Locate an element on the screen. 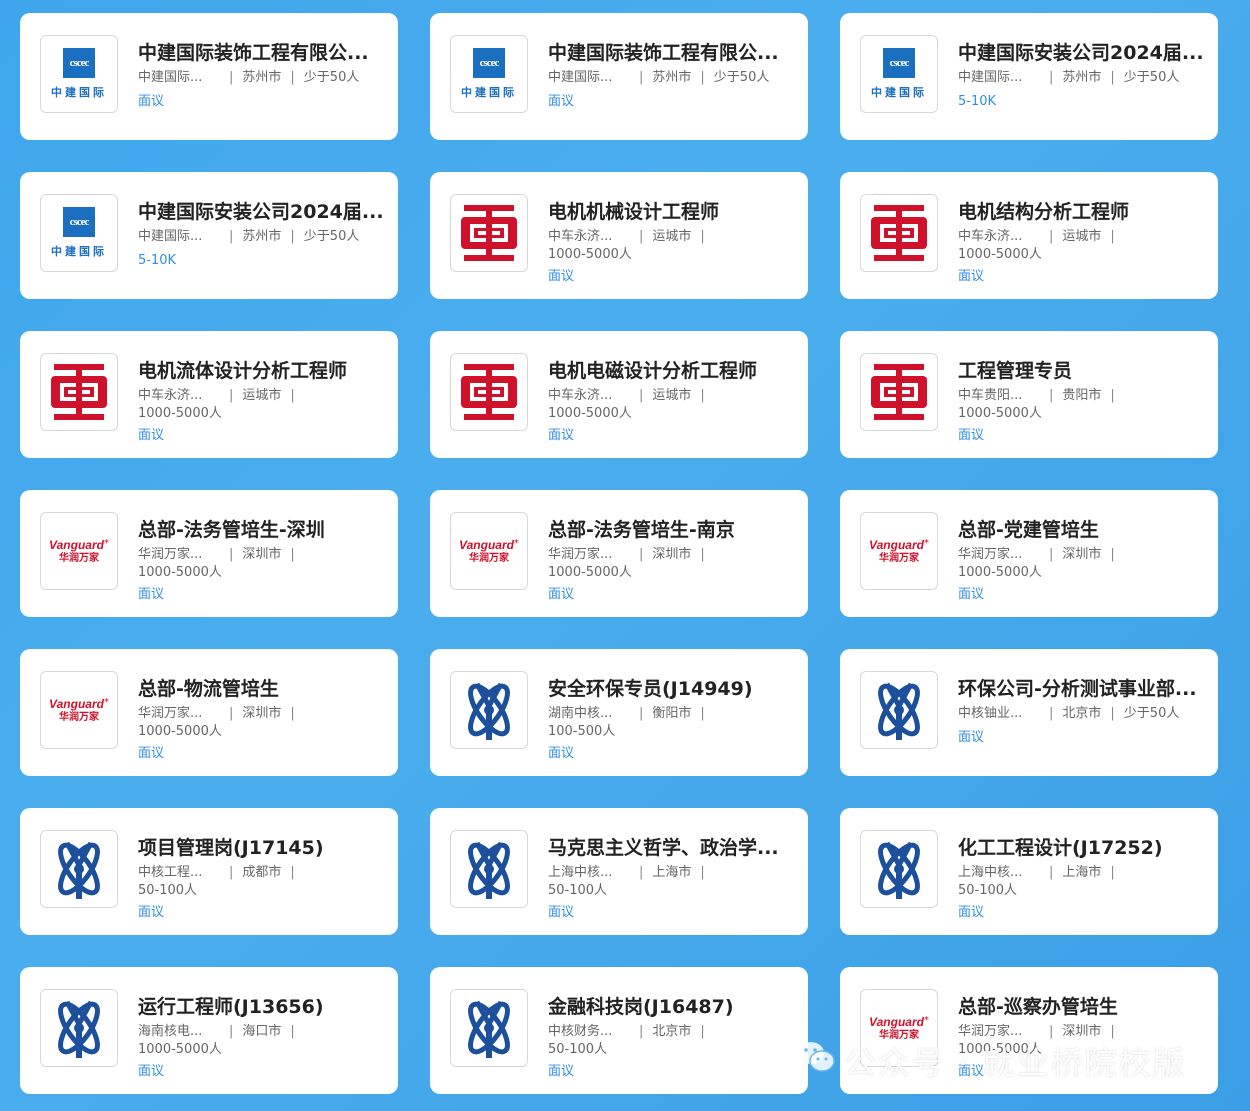 Image resolution: width=1250 pixels, height=1111 pixels. job-title: 化工工程设计(J17252) is located at coordinates (1083, 848).